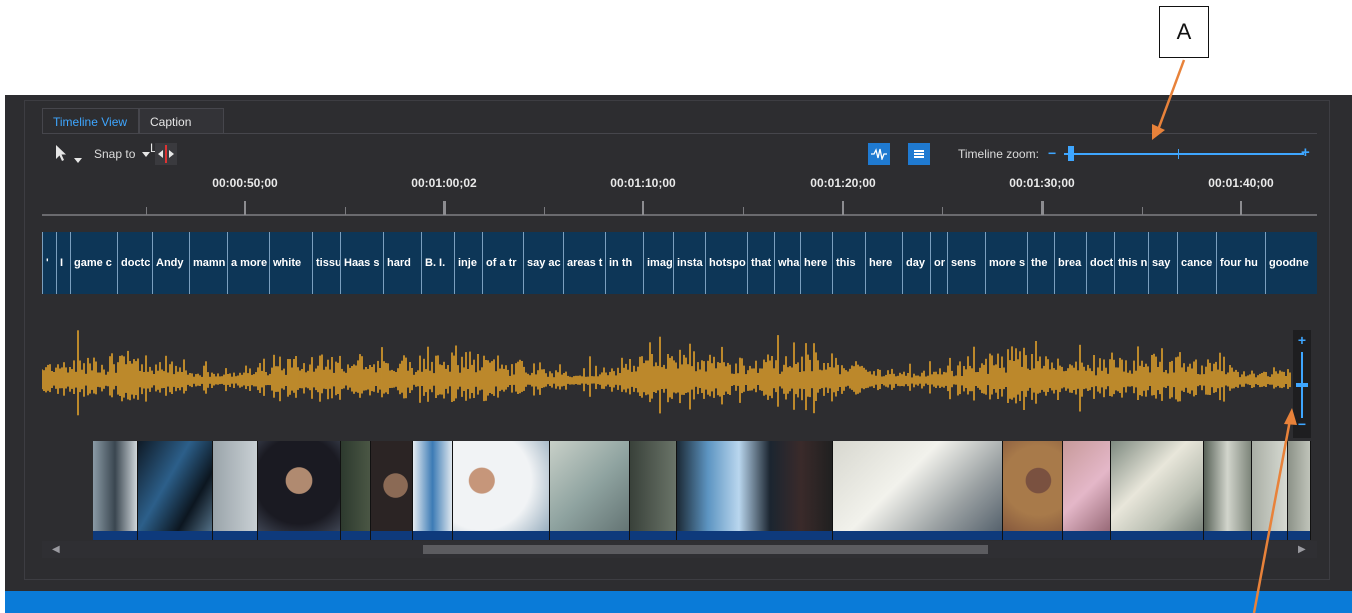  I want to click on callout-arrow-b, so click(1272, 516).